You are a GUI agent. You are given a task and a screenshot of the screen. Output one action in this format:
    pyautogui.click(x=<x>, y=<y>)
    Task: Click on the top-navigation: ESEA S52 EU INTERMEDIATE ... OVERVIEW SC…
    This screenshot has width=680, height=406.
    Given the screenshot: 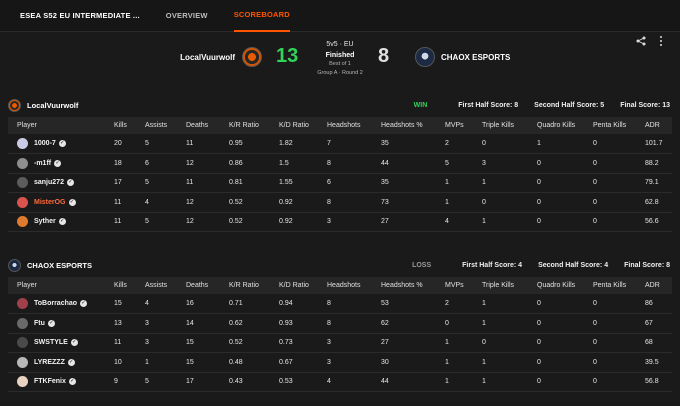 What is the action you would take?
    pyautogui.click(x=340, y=16)
    